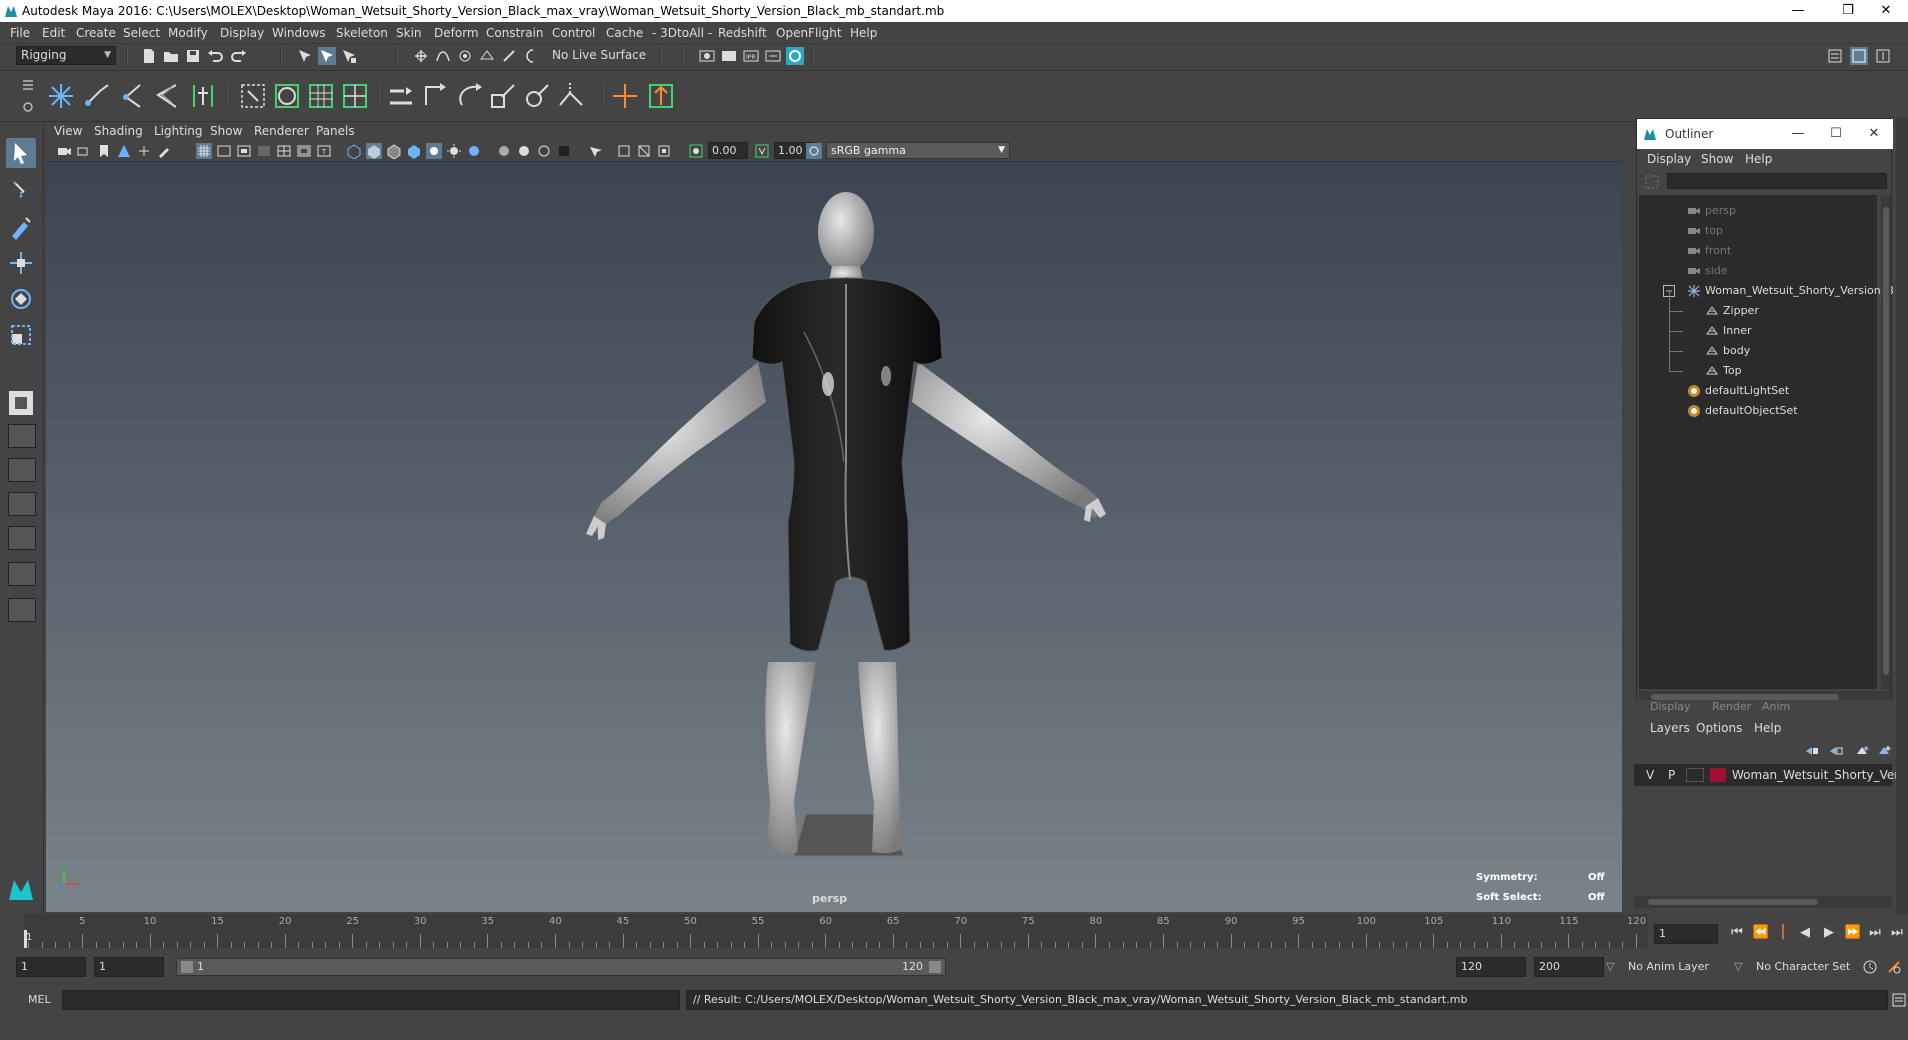 This screenshot has width=1908, height=1040. What do you see at coordinates (474, 151) in the screenshot?
I see `screen-space-ao-icon` at bounding box center [474, 151].